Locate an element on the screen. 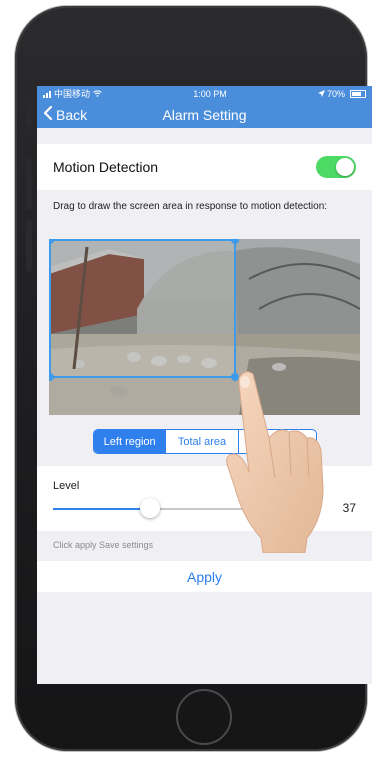 The width and height of the screenshot is (381, 758). navigation-bar: Back Alarm Setting is located at coordinates (204, 114).